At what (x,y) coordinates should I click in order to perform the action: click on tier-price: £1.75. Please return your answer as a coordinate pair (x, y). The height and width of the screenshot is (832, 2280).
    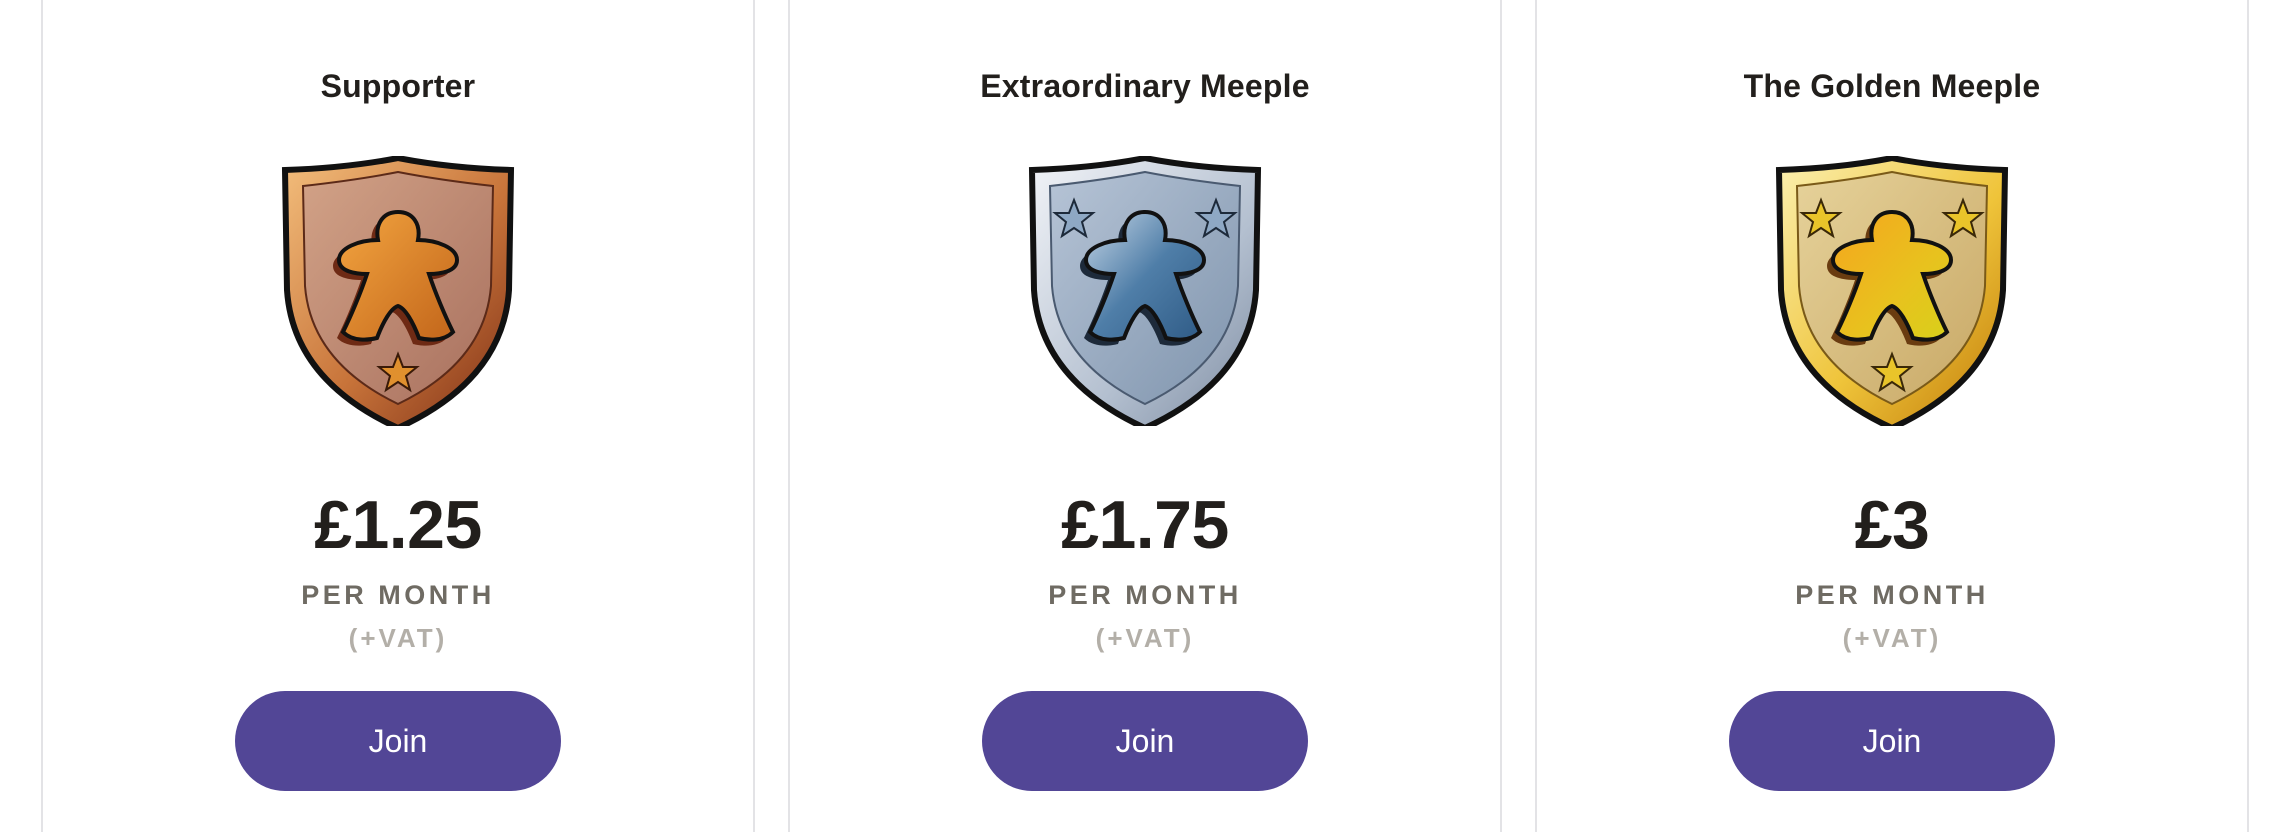
    Looking at the image, I should click on (1145, 525).